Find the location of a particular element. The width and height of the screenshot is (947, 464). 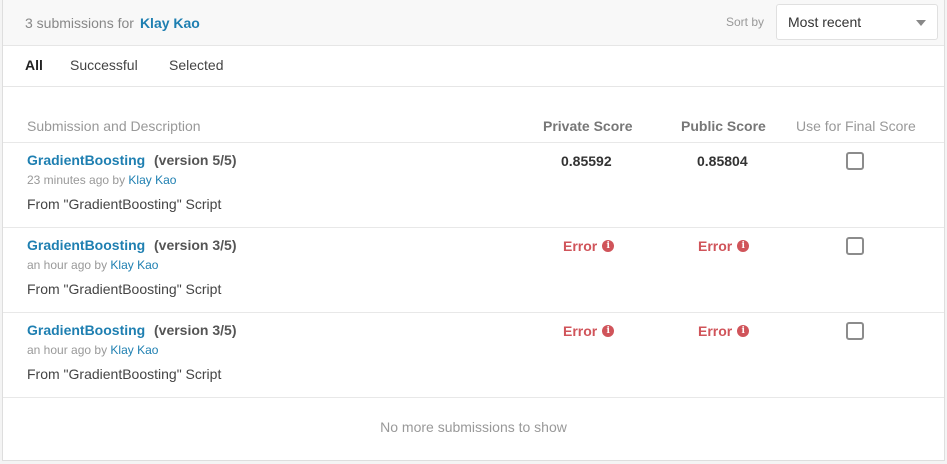

tab-all: All is located at coordinates (34, 65).